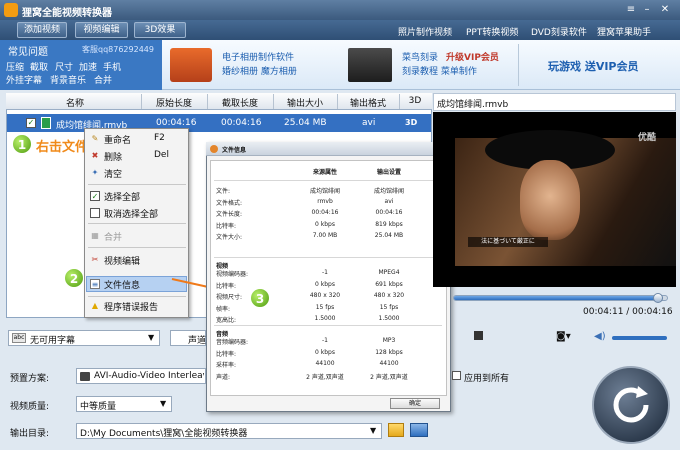 This screenshot has height=450, width=680. I want to click on col-3d: 3D, so click(415, 101).